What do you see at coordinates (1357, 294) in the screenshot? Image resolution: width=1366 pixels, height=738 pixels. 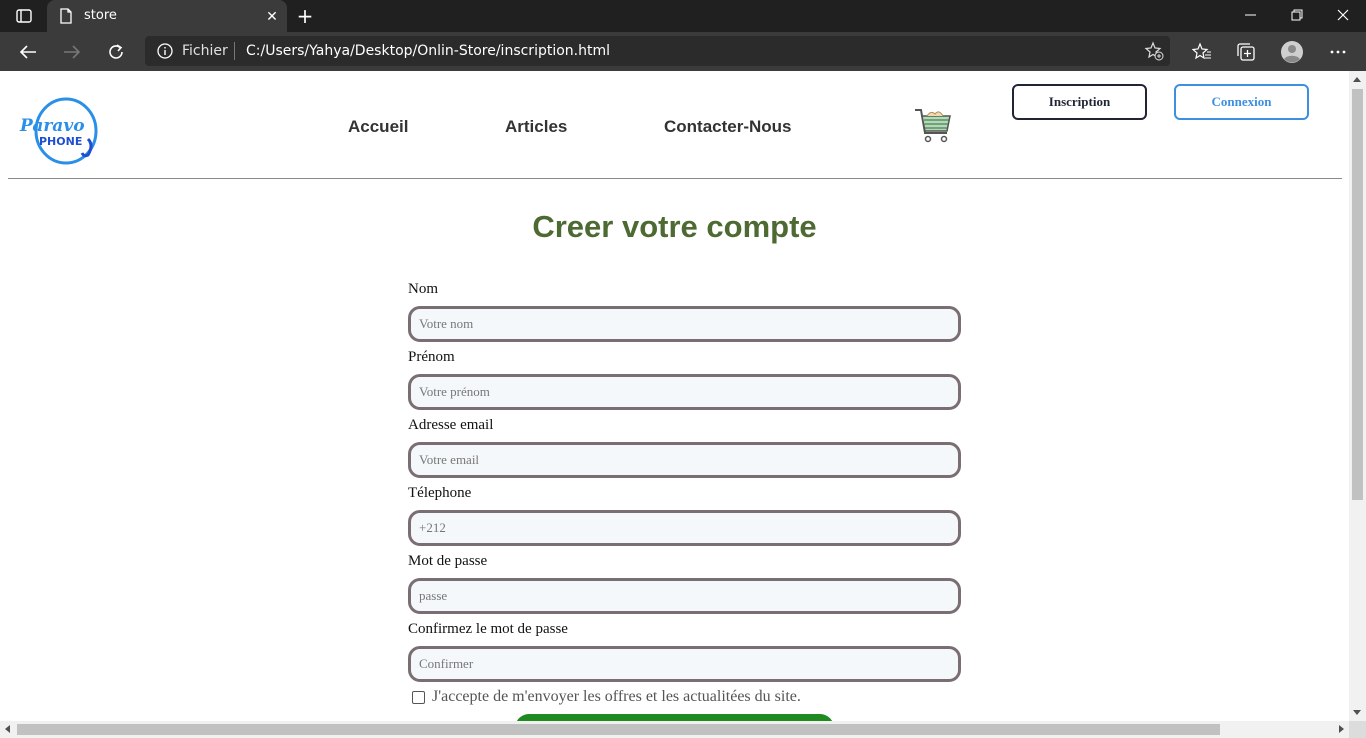 I see `vertical-scroll-thumb` at bounding box center [1357, 294].